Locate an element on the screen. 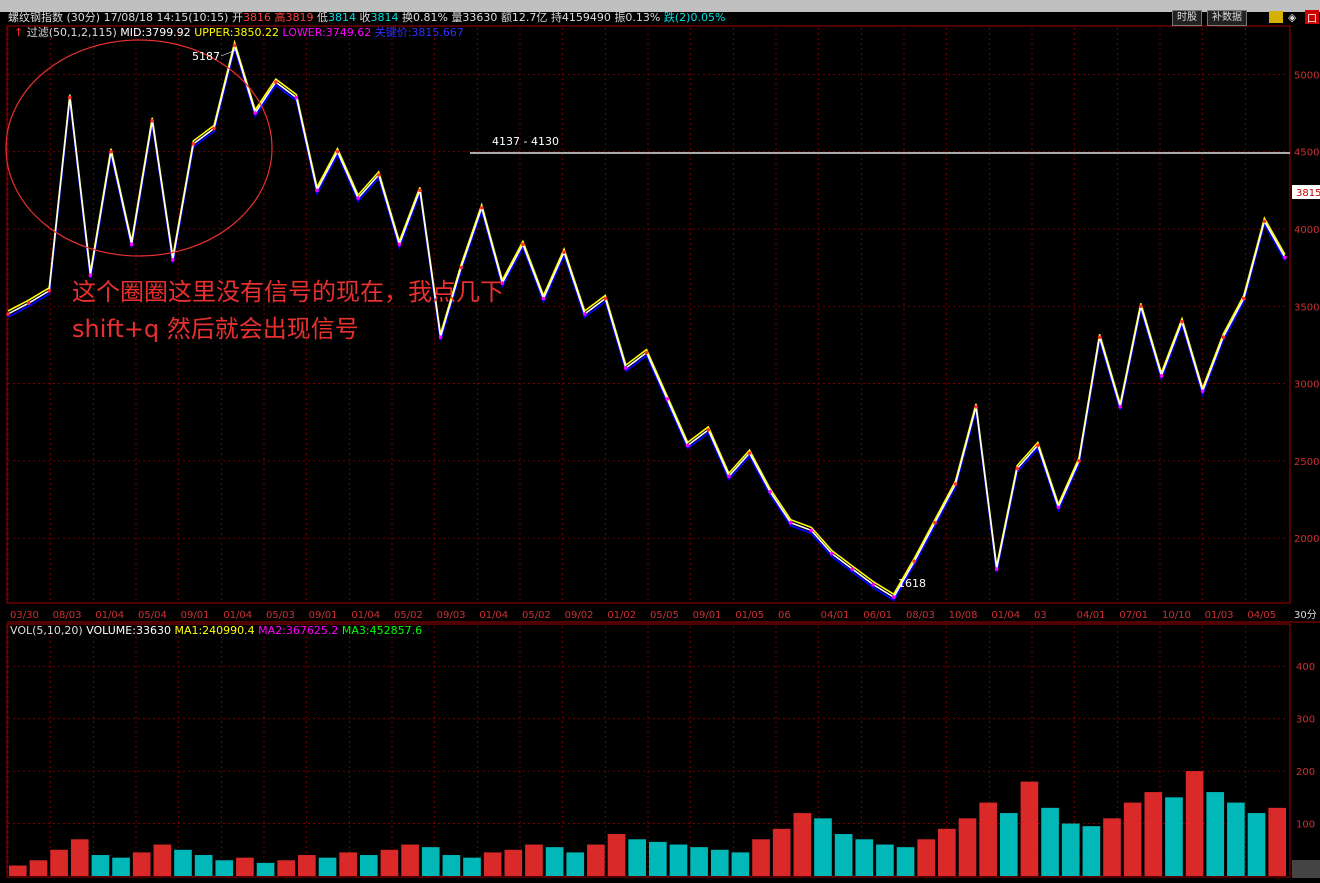  gold-icon is located at coordinates (1276, 17).